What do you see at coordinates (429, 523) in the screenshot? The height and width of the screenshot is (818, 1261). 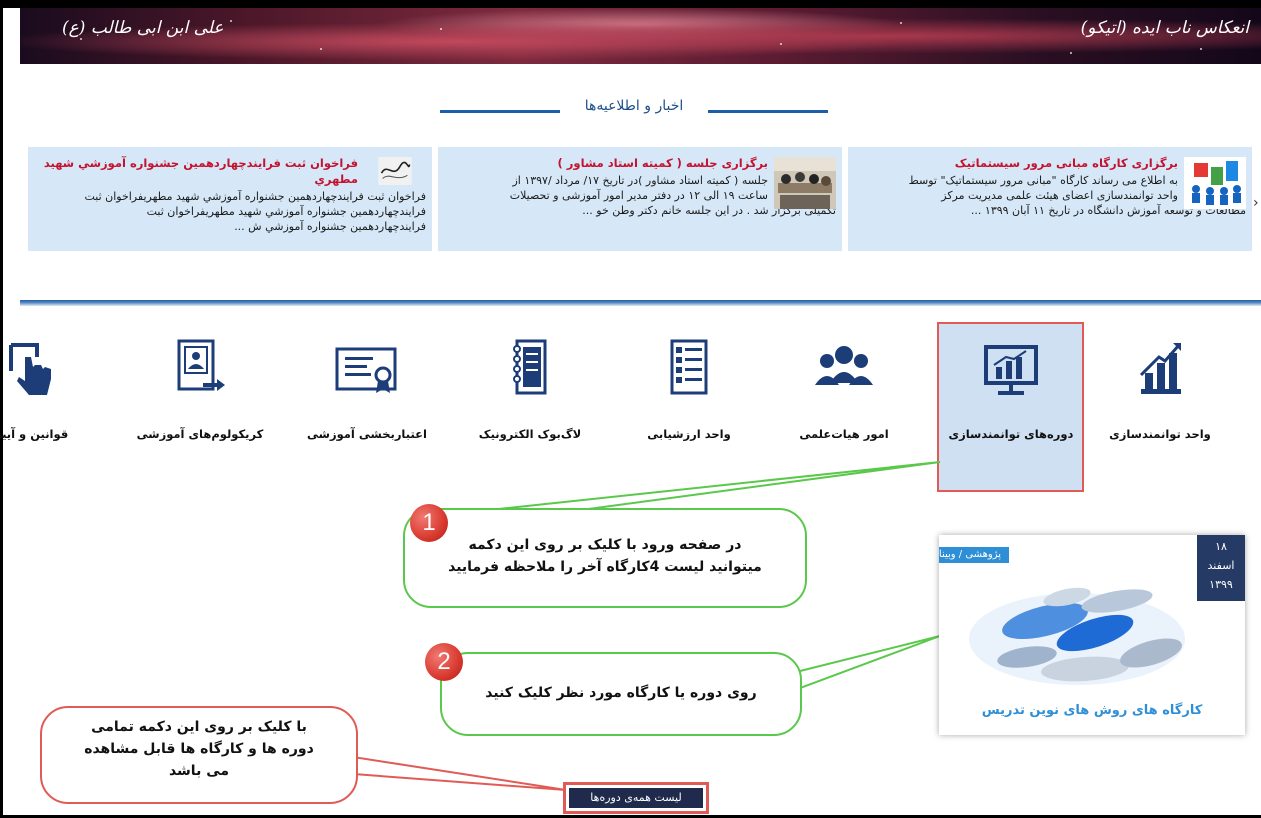 I see `step-number-badge: 1` at bounding box center [429, 523].